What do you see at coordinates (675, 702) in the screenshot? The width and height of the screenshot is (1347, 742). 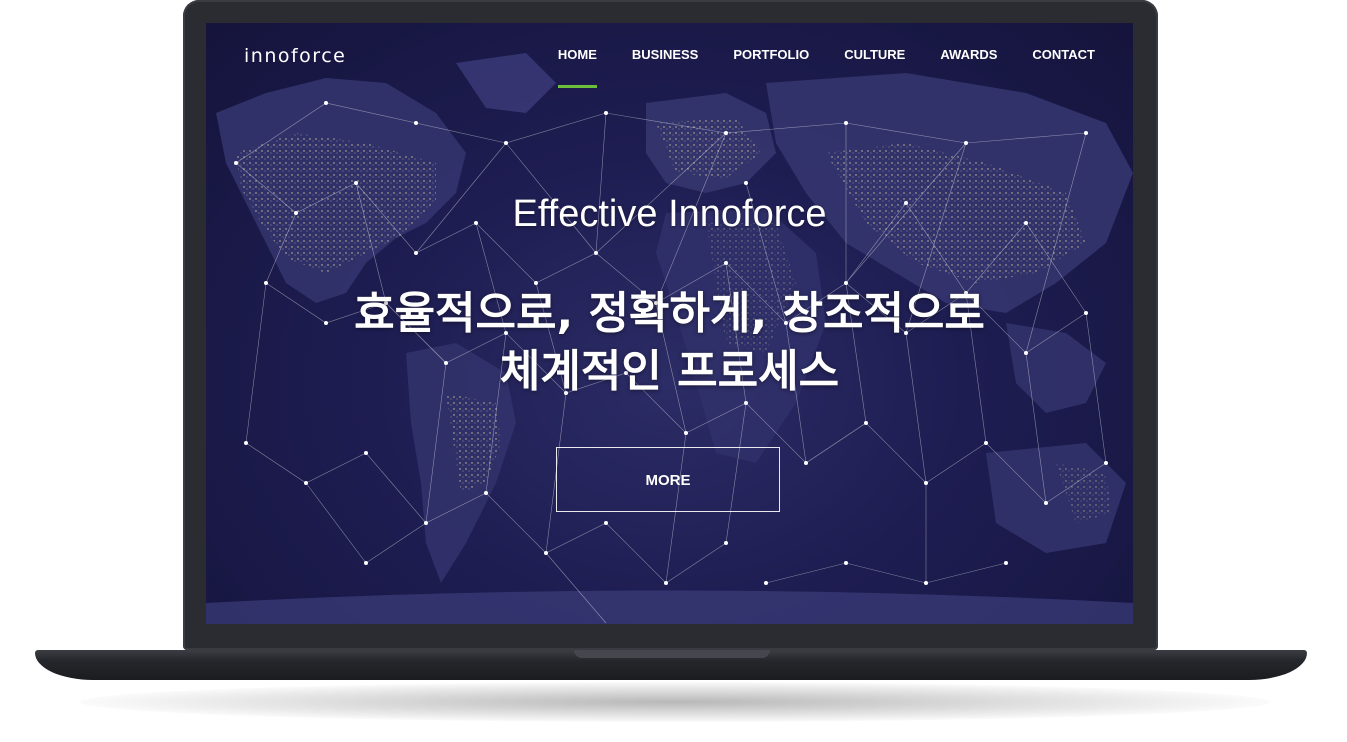 I see `laptop-shadow` at bounding box center [675, 702].